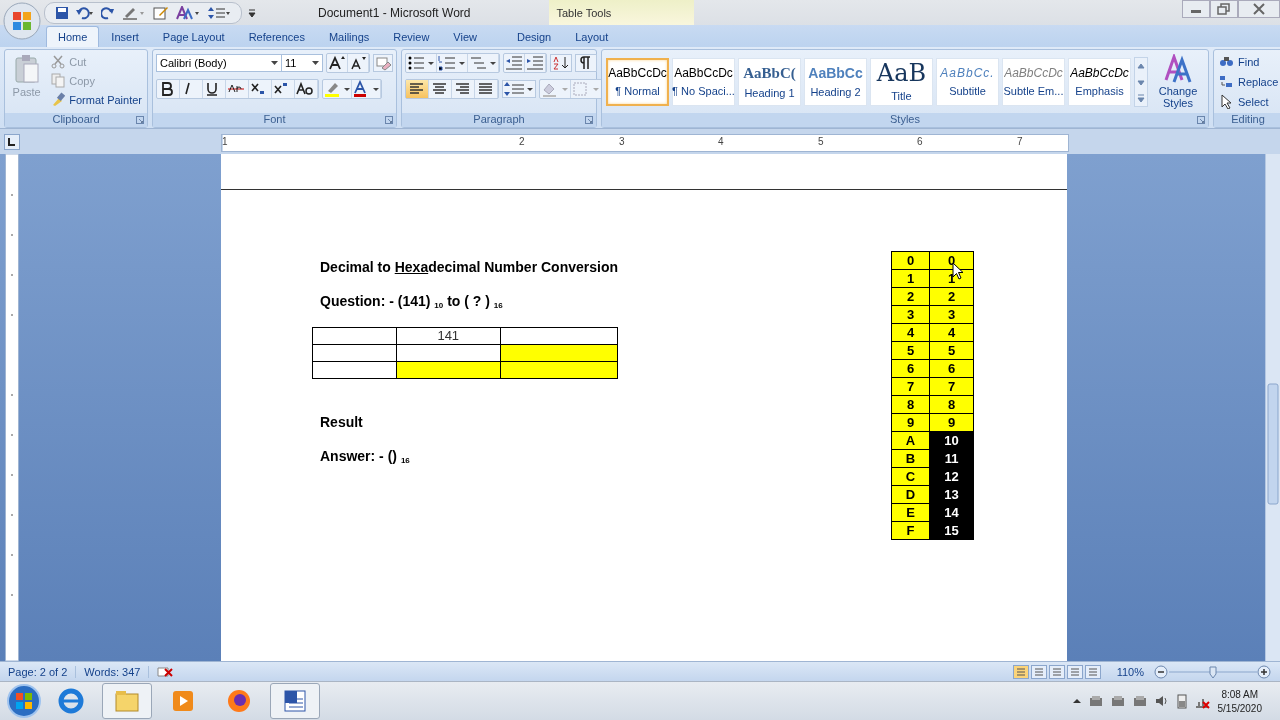 Image resolution: width=1280 pixels, height=720 pixels. I want to click on pilcrow-icon, so click(586, 63).